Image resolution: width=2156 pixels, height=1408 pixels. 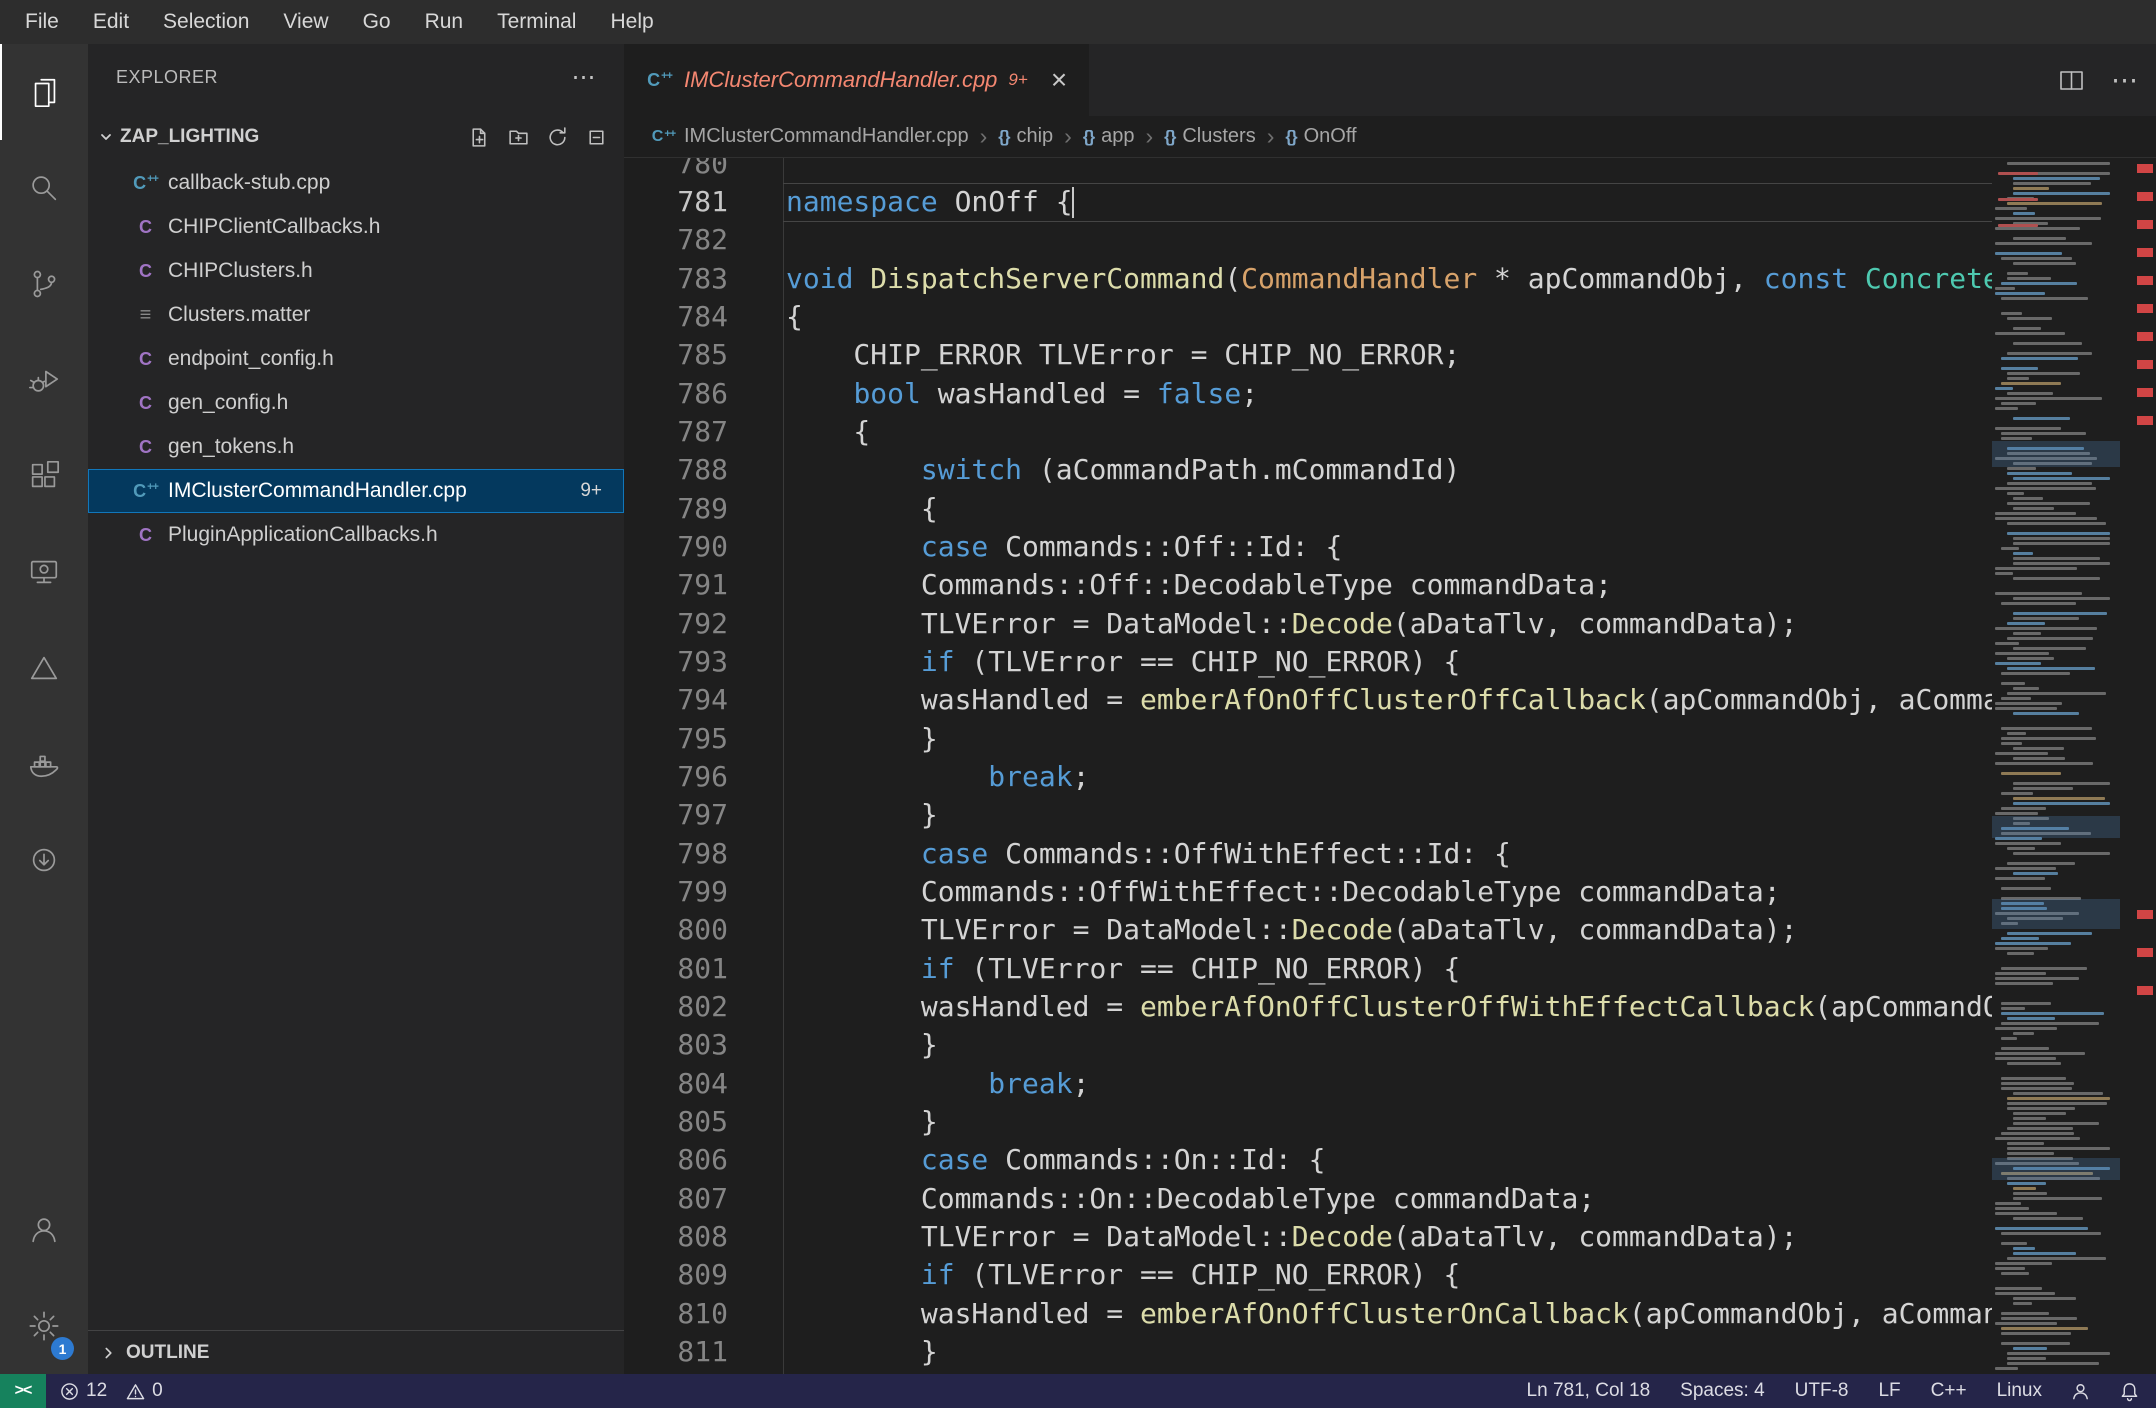 What do you see at coordinates (1389, 509) in the screenshot?
I see `code-line-789: {` at bounding box center [1389, 509].